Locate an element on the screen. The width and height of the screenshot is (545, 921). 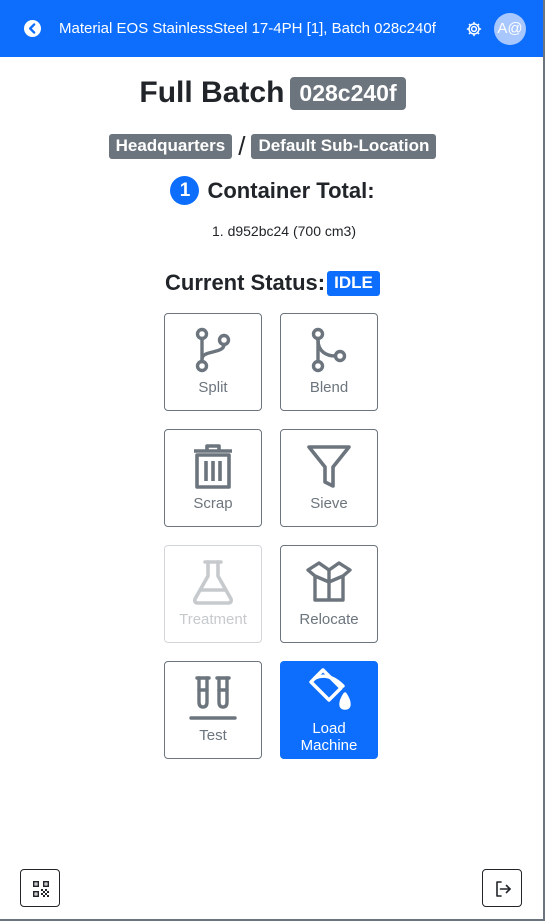
status-row: Current Status: IDLE is located at coordinates (272, 283).